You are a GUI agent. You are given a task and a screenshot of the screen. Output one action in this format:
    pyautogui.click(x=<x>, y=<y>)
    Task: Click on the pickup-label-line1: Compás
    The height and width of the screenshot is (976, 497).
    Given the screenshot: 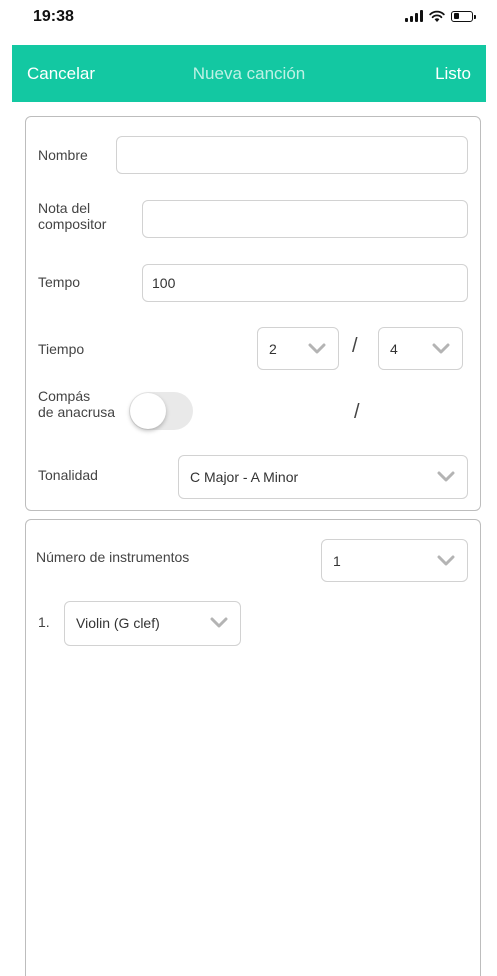 What is the action you would take?
    pyautogui.click(x=64, y=396)
    